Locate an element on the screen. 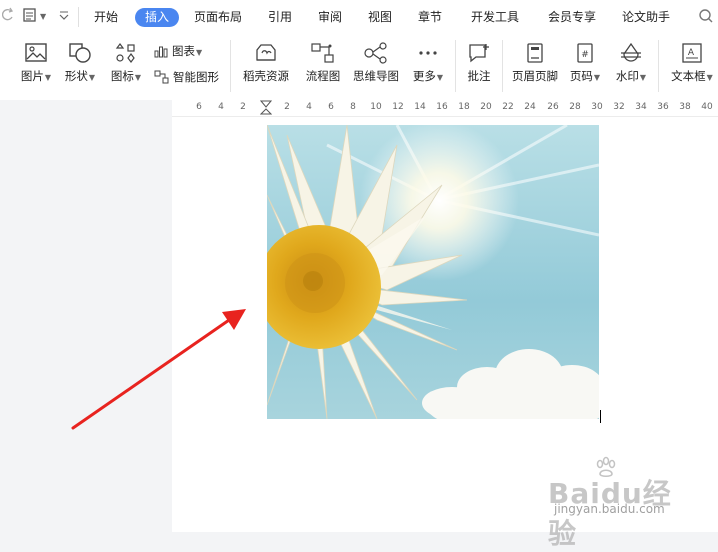 This screenshot has width=718, height=552. baidu-jingyan-watermark: Baidu经验 jingyan.baidu.com is located at coordinates (618, 503).